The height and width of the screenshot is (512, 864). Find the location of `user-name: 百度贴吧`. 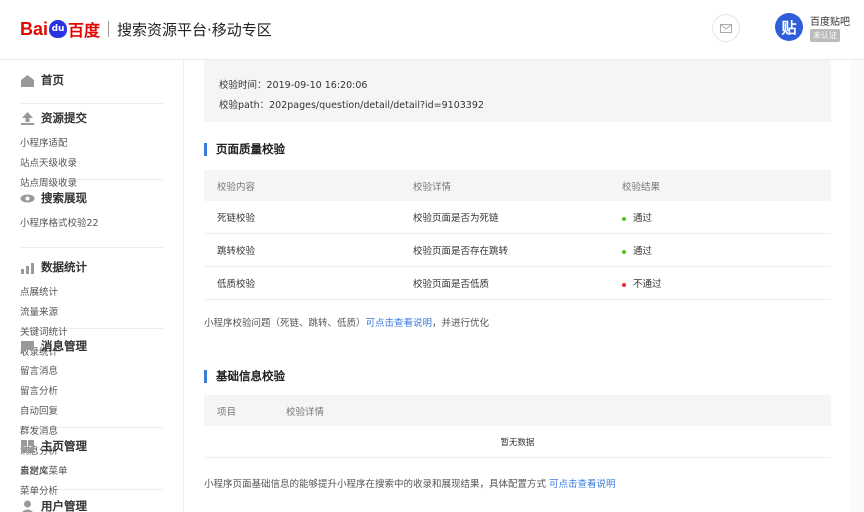

user-name: 百度贴吧 is located at coordinates (830, 20).